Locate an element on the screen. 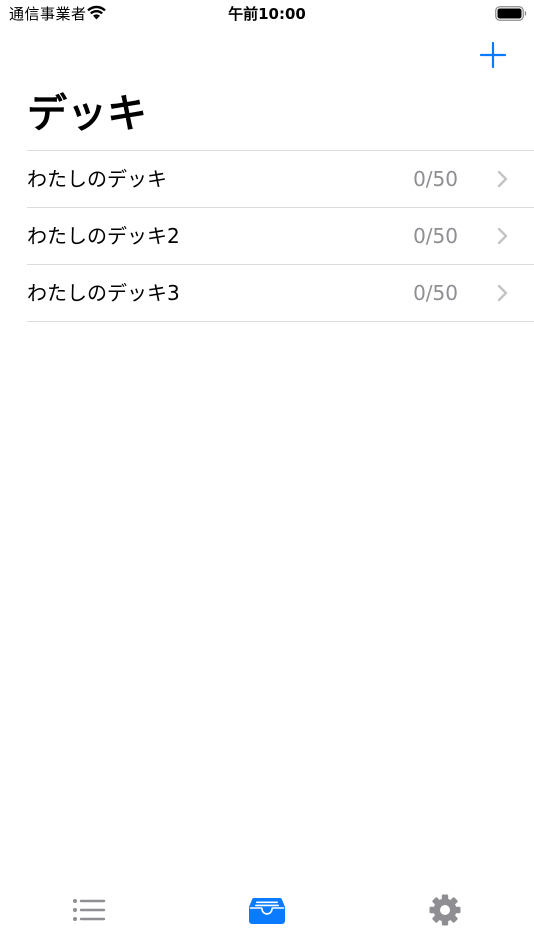 The image size is (534, 950). gear-icon is located at coordinates (445, 910).